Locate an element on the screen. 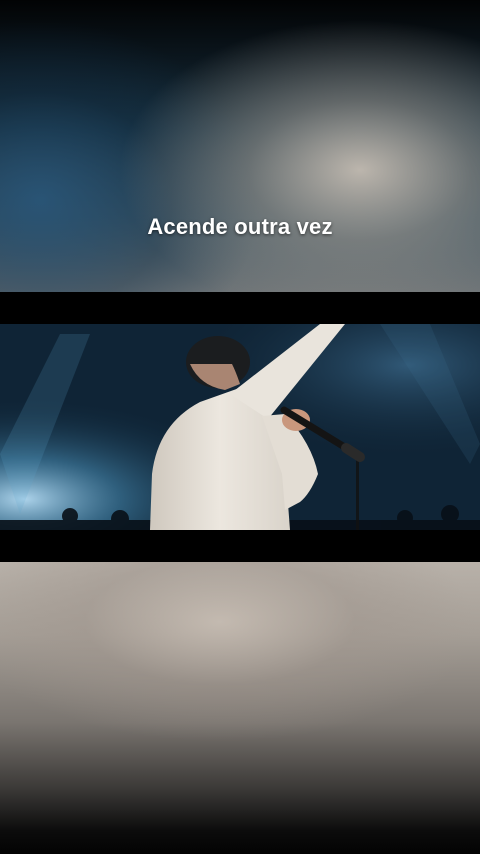 The image size is (480, 854). letterbox-bar-bottom is located at coordinates (240, 546).